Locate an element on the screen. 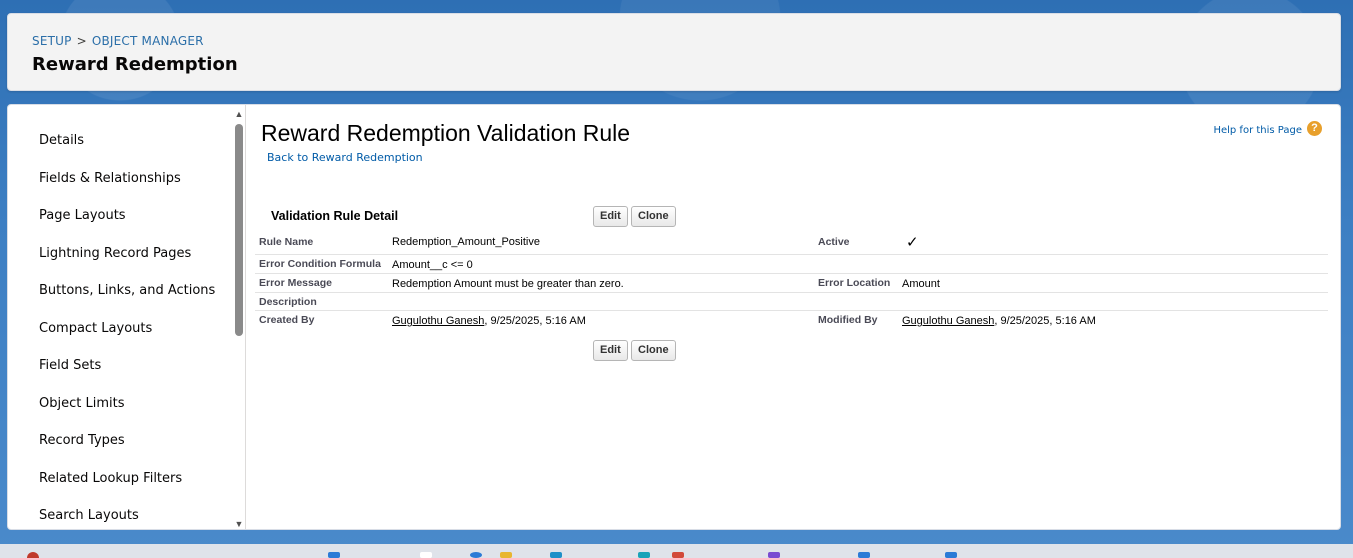 The height and width of the screenshot is (558, 1353). created-by-value: Gugulothu Ganesh, 9/25/2025, 5:16 AM is located at coordinates (489, 321).